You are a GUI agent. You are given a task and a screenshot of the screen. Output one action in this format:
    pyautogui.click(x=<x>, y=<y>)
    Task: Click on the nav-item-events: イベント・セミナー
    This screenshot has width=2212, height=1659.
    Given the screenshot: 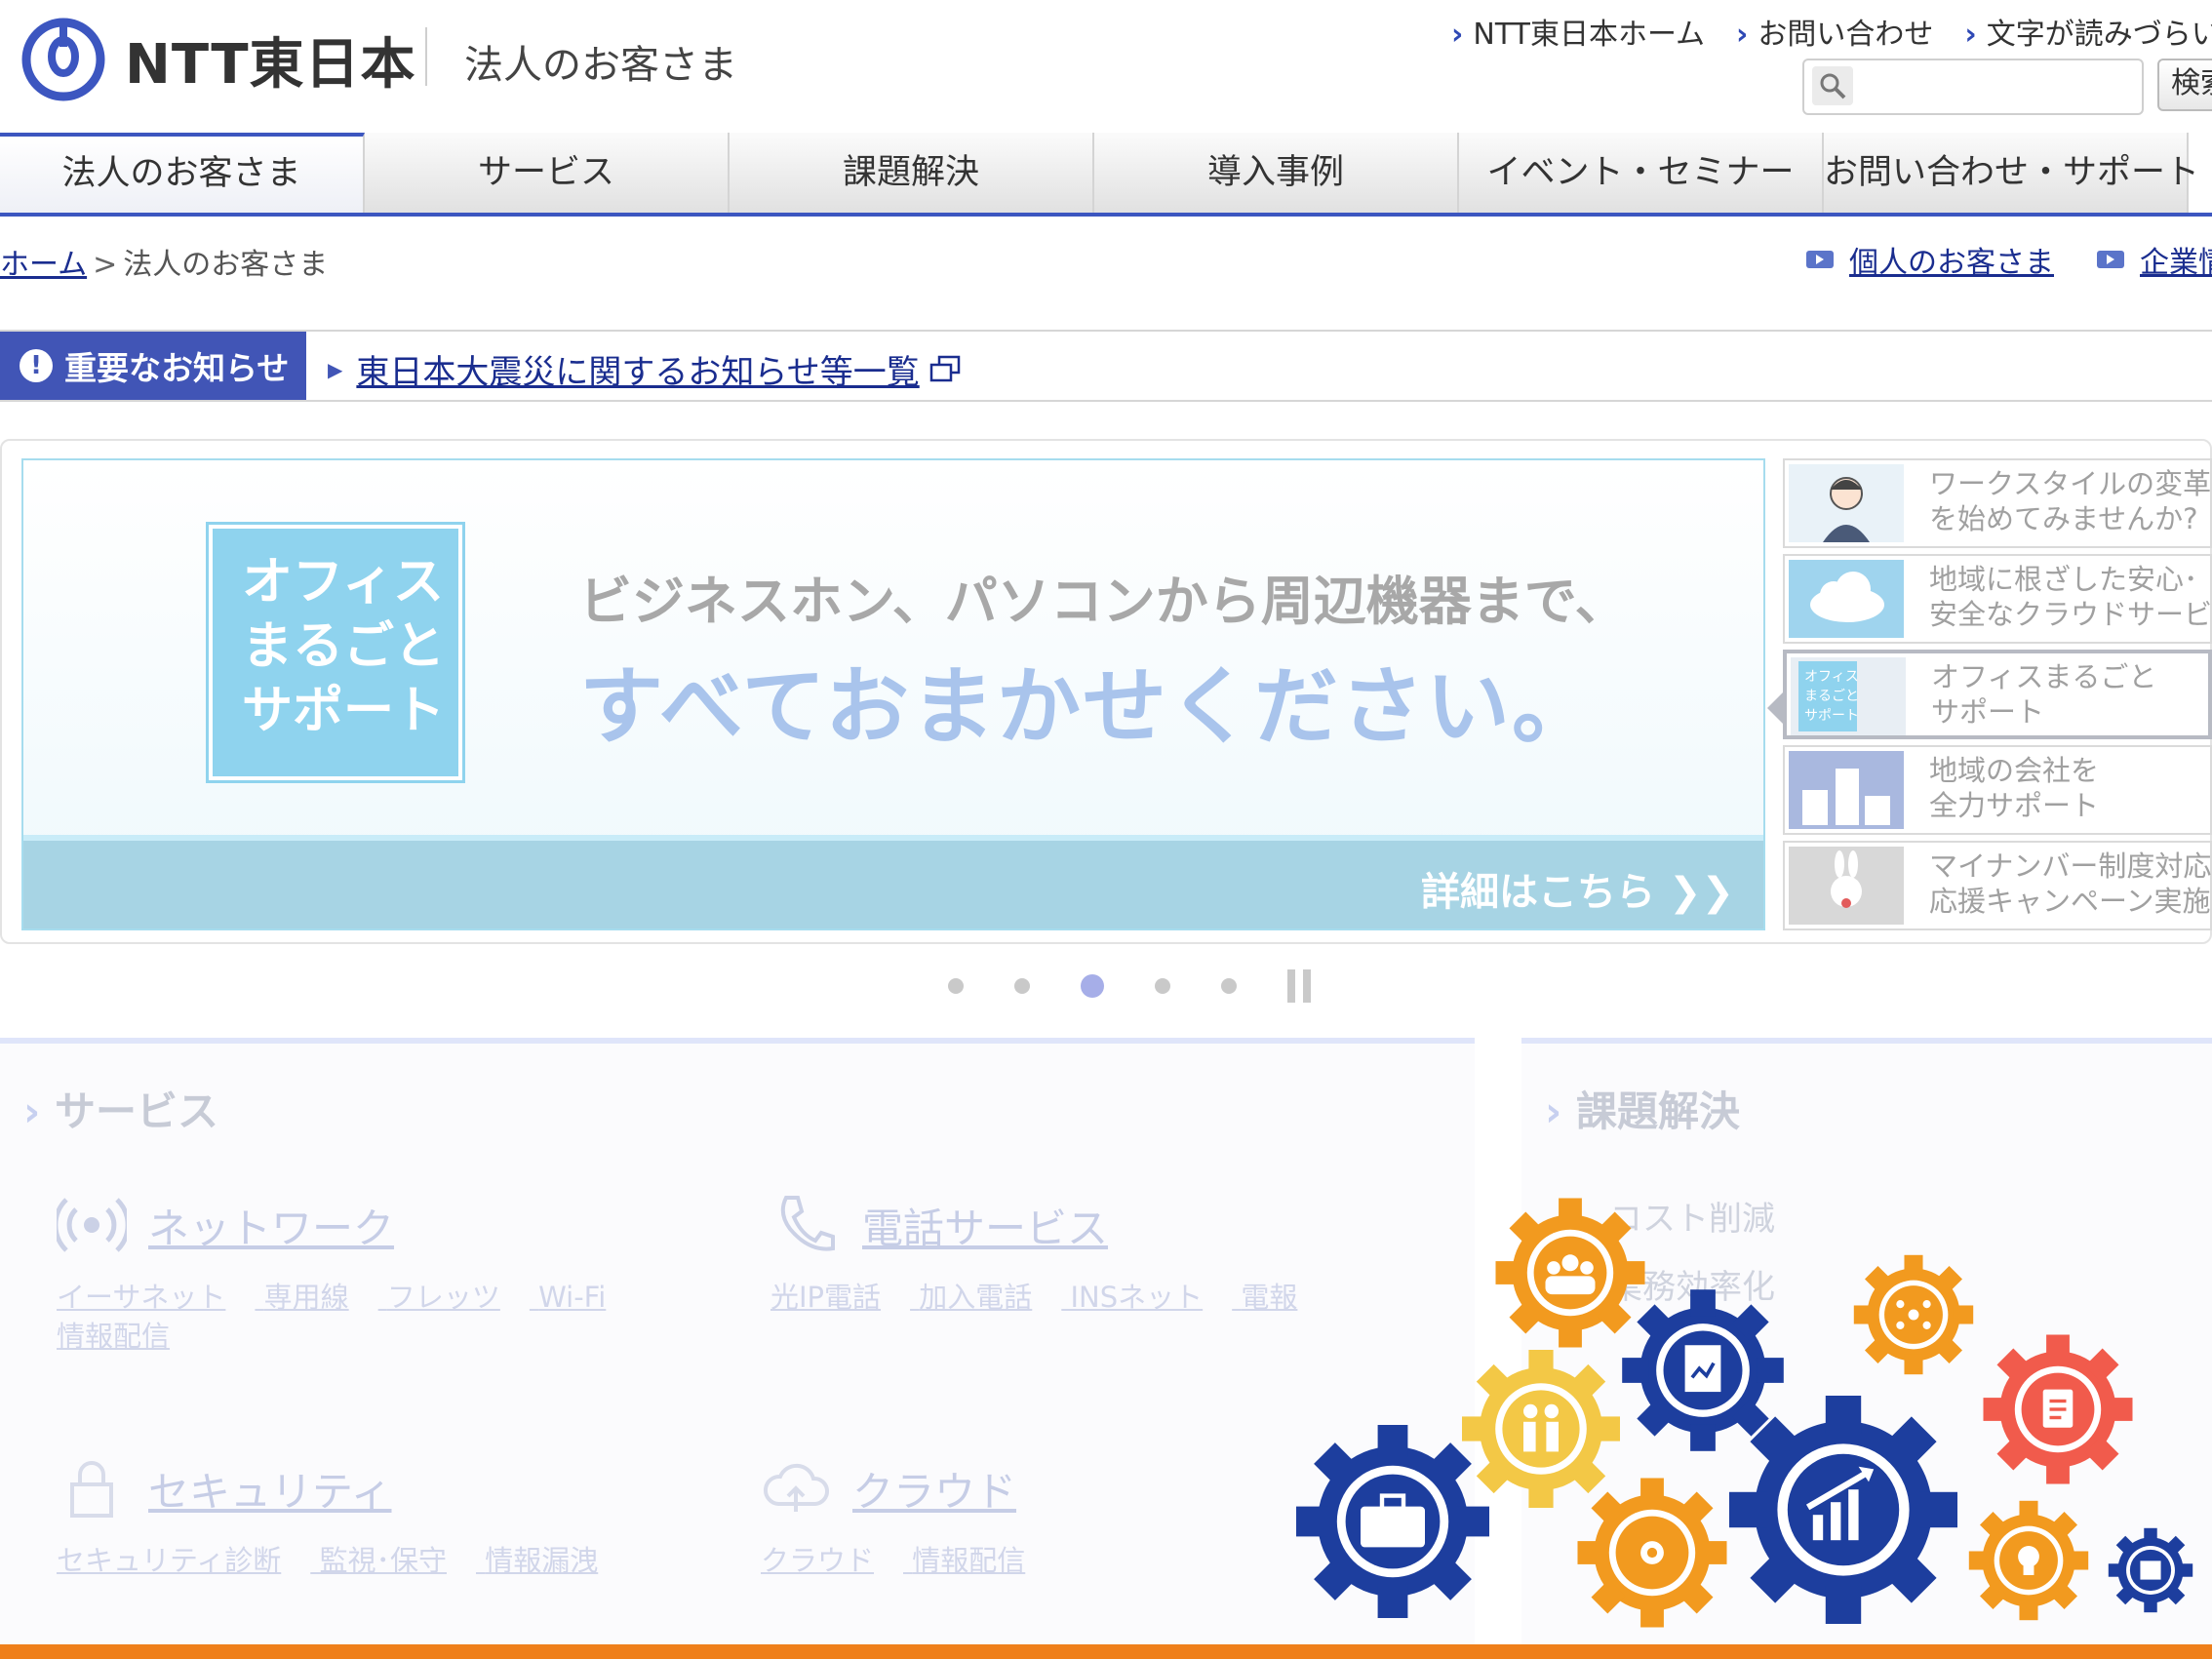 What is the action you would take?
    pyautogui.click(x=1641, y=173)
    